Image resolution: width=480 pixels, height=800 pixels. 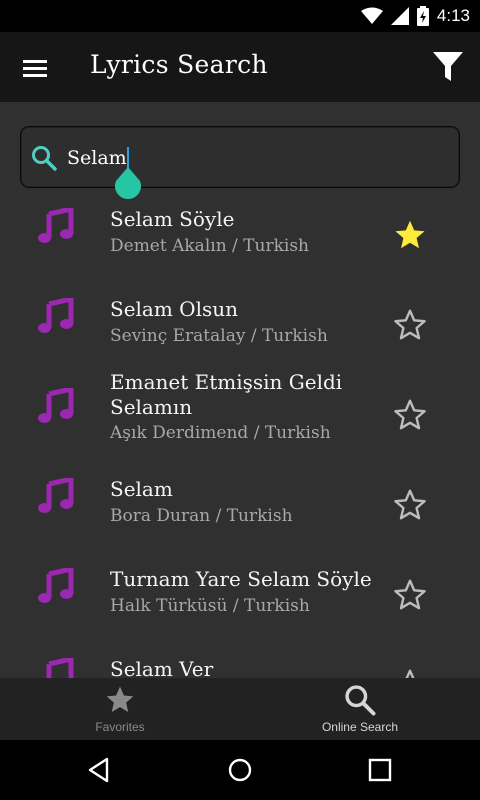 What do you see at coordinates (120, 727) in the screenshot?
I see `tab-favorites-label: Favorites` at bounding box center [120, 727].